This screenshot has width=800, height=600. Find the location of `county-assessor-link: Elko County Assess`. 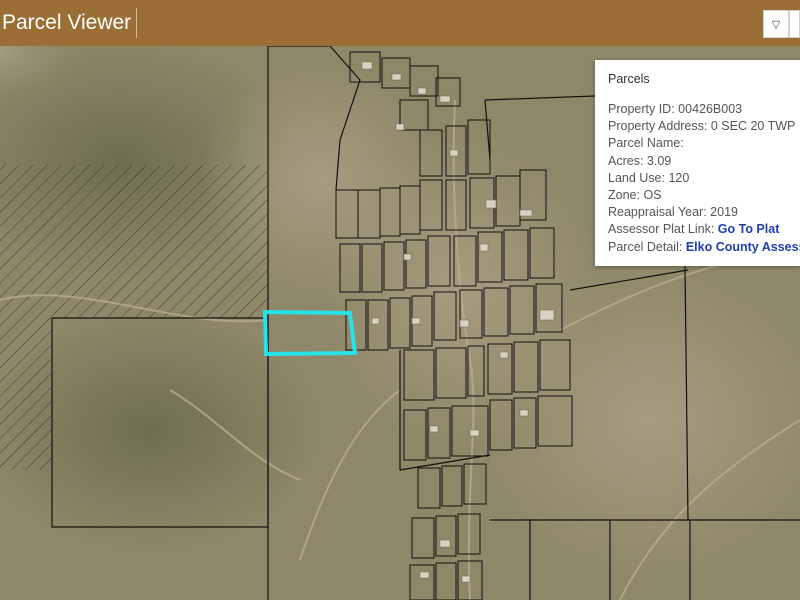

county-assessor-link: Elko County Assess is located at coordinates (743, 247).